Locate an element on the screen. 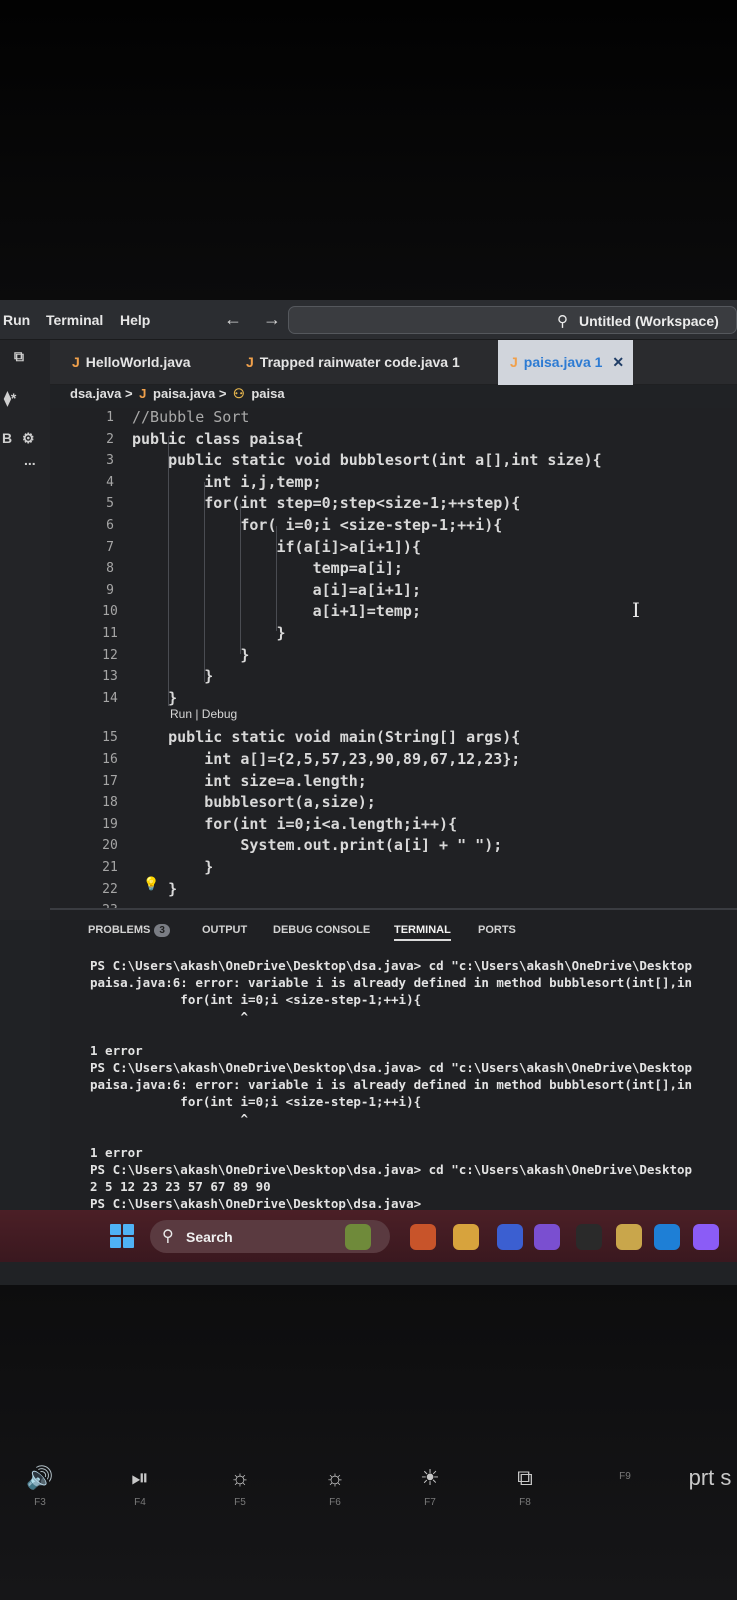  key-label: F7 is located at coordinates (430, 1502).